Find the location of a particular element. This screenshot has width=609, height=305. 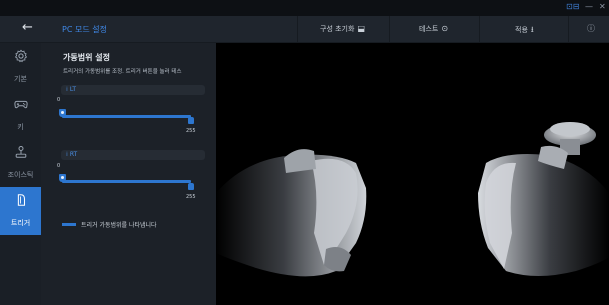

sidebar-item-label: 기본 is located at coordinates (20, 79).